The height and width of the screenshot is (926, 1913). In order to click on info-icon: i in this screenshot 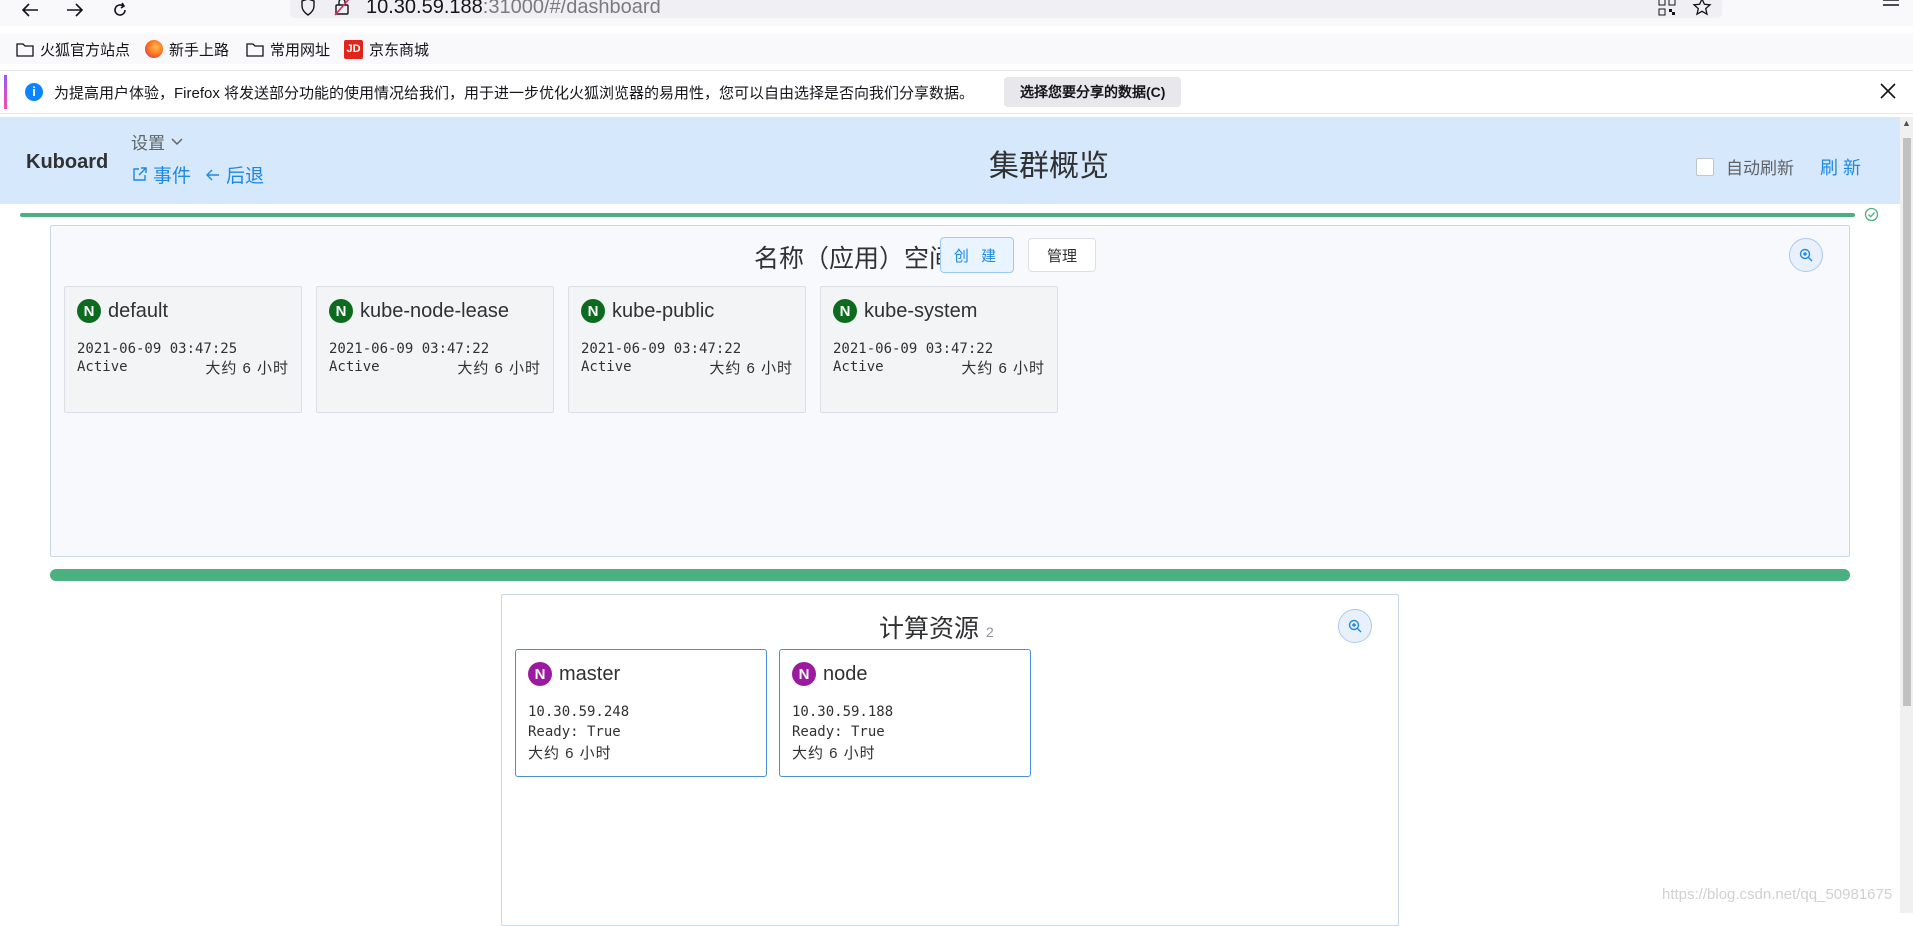, I will do `click(34, 92)`.